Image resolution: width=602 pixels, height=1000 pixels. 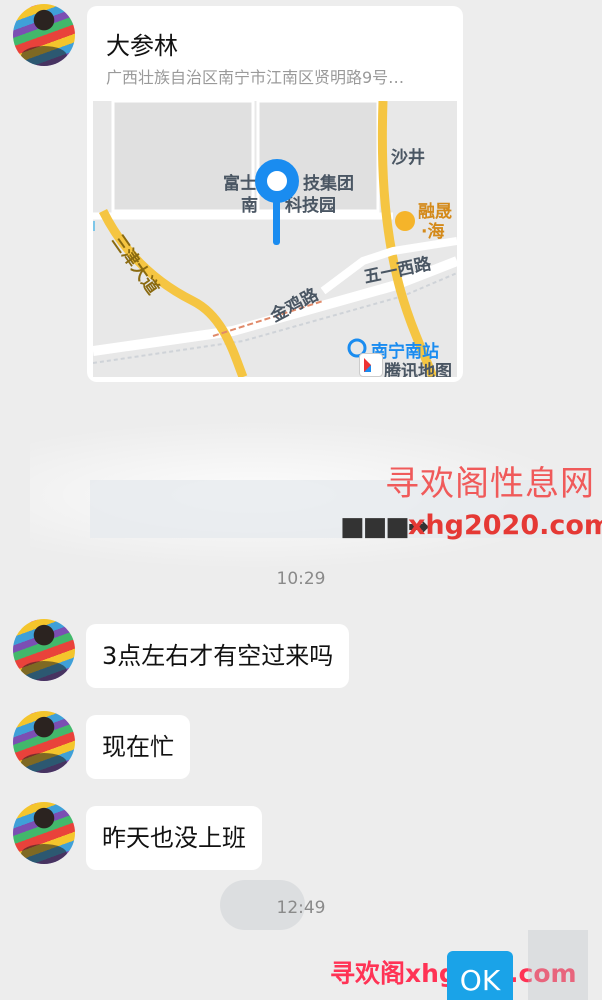 I want to click on map-label-haixin: ·海, so click(x=433, y=232).